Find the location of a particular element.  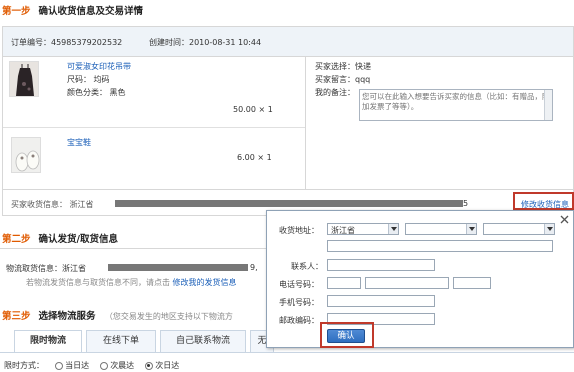

buyer-choice: 买家选择：快递 is located at coordinates (343, 66).